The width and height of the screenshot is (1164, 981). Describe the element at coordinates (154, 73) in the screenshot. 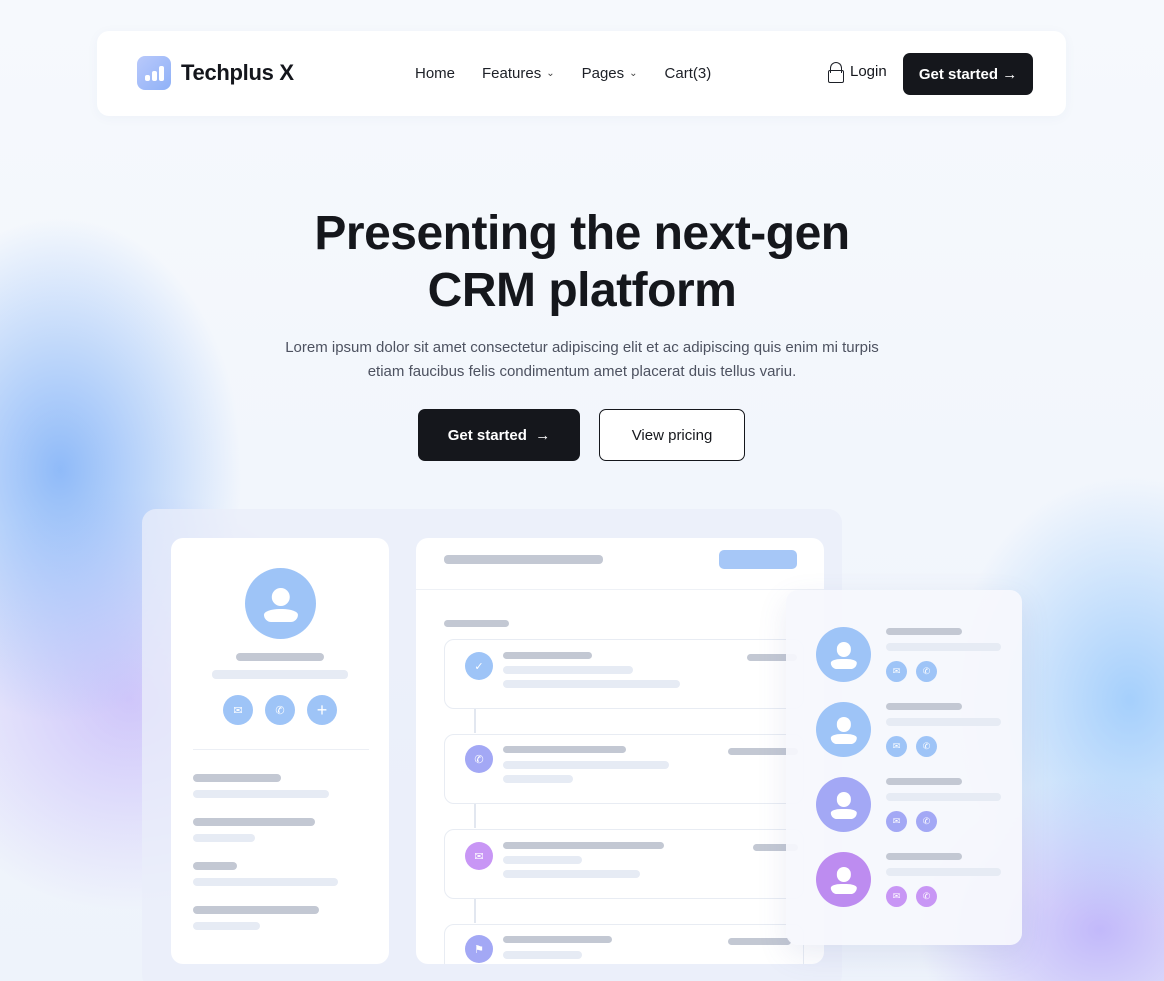

I see `logo-mark-icon` at that location.